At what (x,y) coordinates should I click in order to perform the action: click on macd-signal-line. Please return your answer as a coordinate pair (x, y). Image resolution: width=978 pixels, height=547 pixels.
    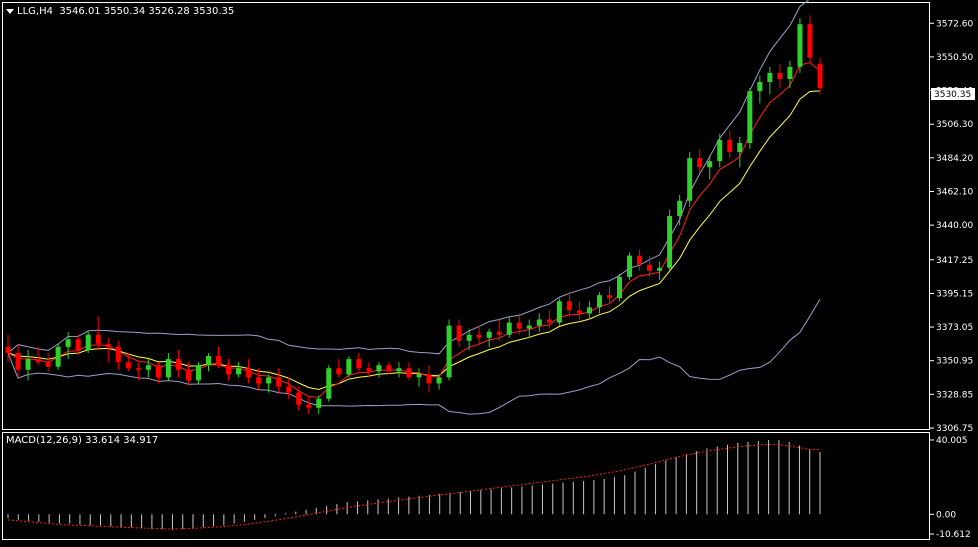
    Looking at the image, I should click on (413, 486).